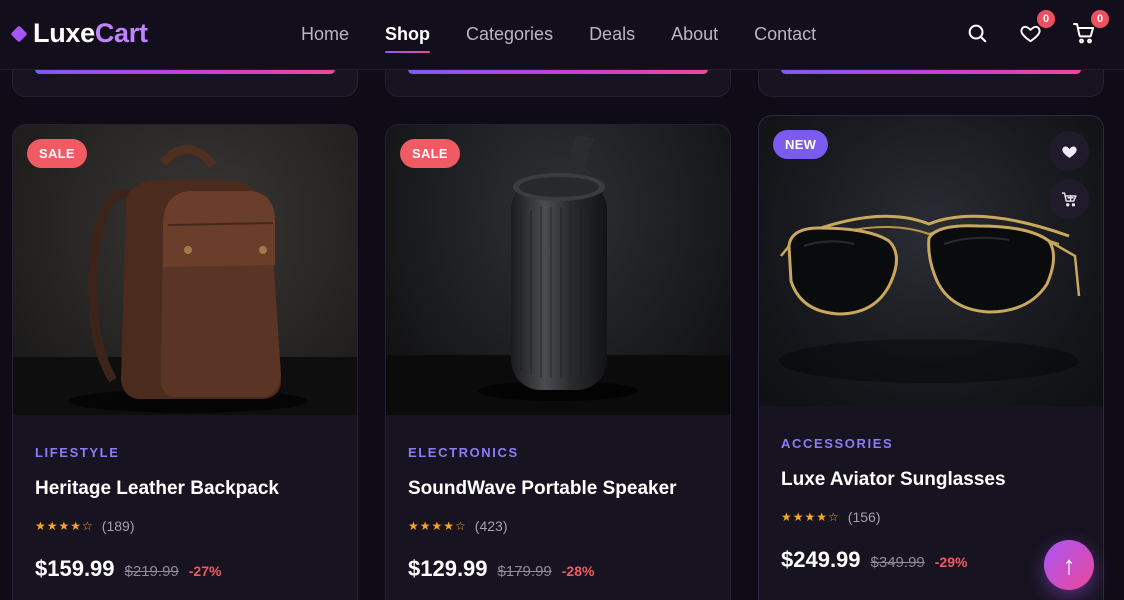  I want to click on search-icon, so click(977, 33).